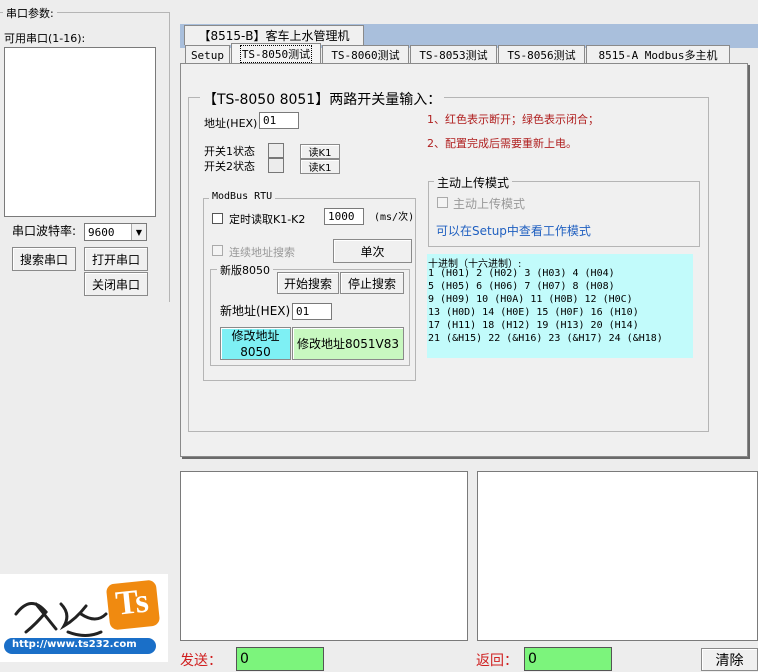 This screenshot has height=672, width=758. What do you see at coordinates (255, 343) in the screenshot?
I see `modify-8050-button: 修改地址 8050` at bounding box center [255, 343].